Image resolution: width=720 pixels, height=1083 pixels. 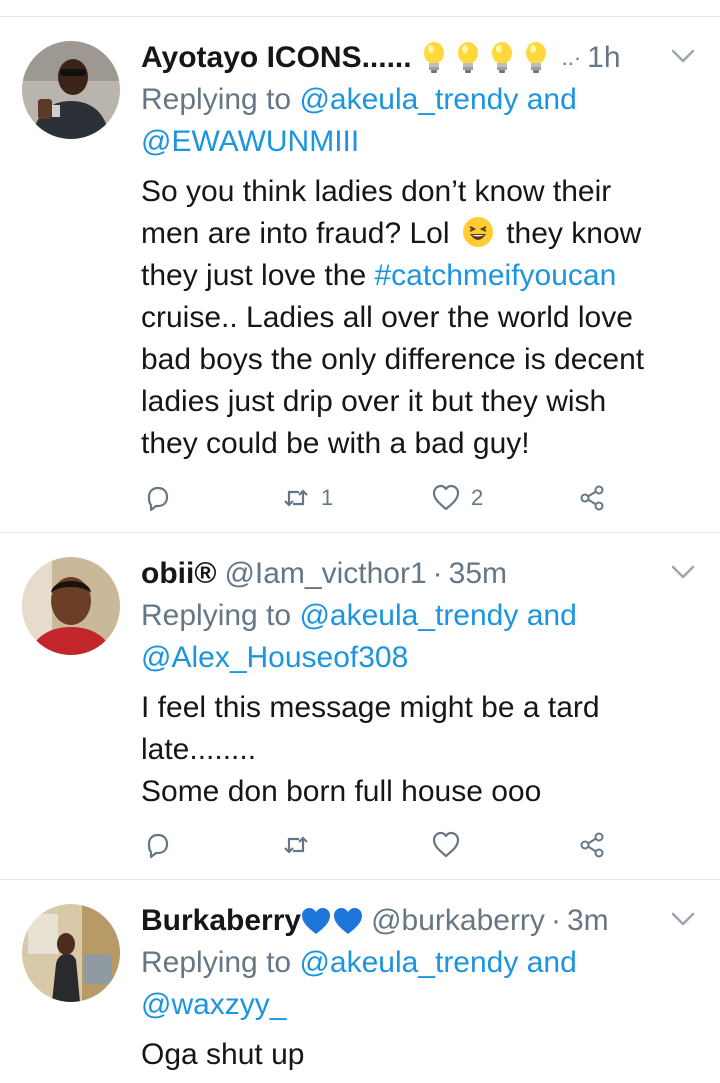 I want to click on text-line: Some don born full house ooo, so click(x=341, y=791).